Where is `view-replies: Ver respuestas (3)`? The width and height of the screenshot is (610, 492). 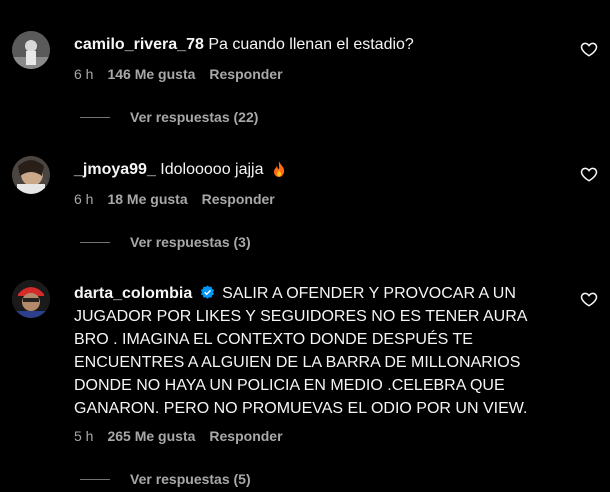 view-replies: Ver respuestas (3) is located at coordinates (165, 242).